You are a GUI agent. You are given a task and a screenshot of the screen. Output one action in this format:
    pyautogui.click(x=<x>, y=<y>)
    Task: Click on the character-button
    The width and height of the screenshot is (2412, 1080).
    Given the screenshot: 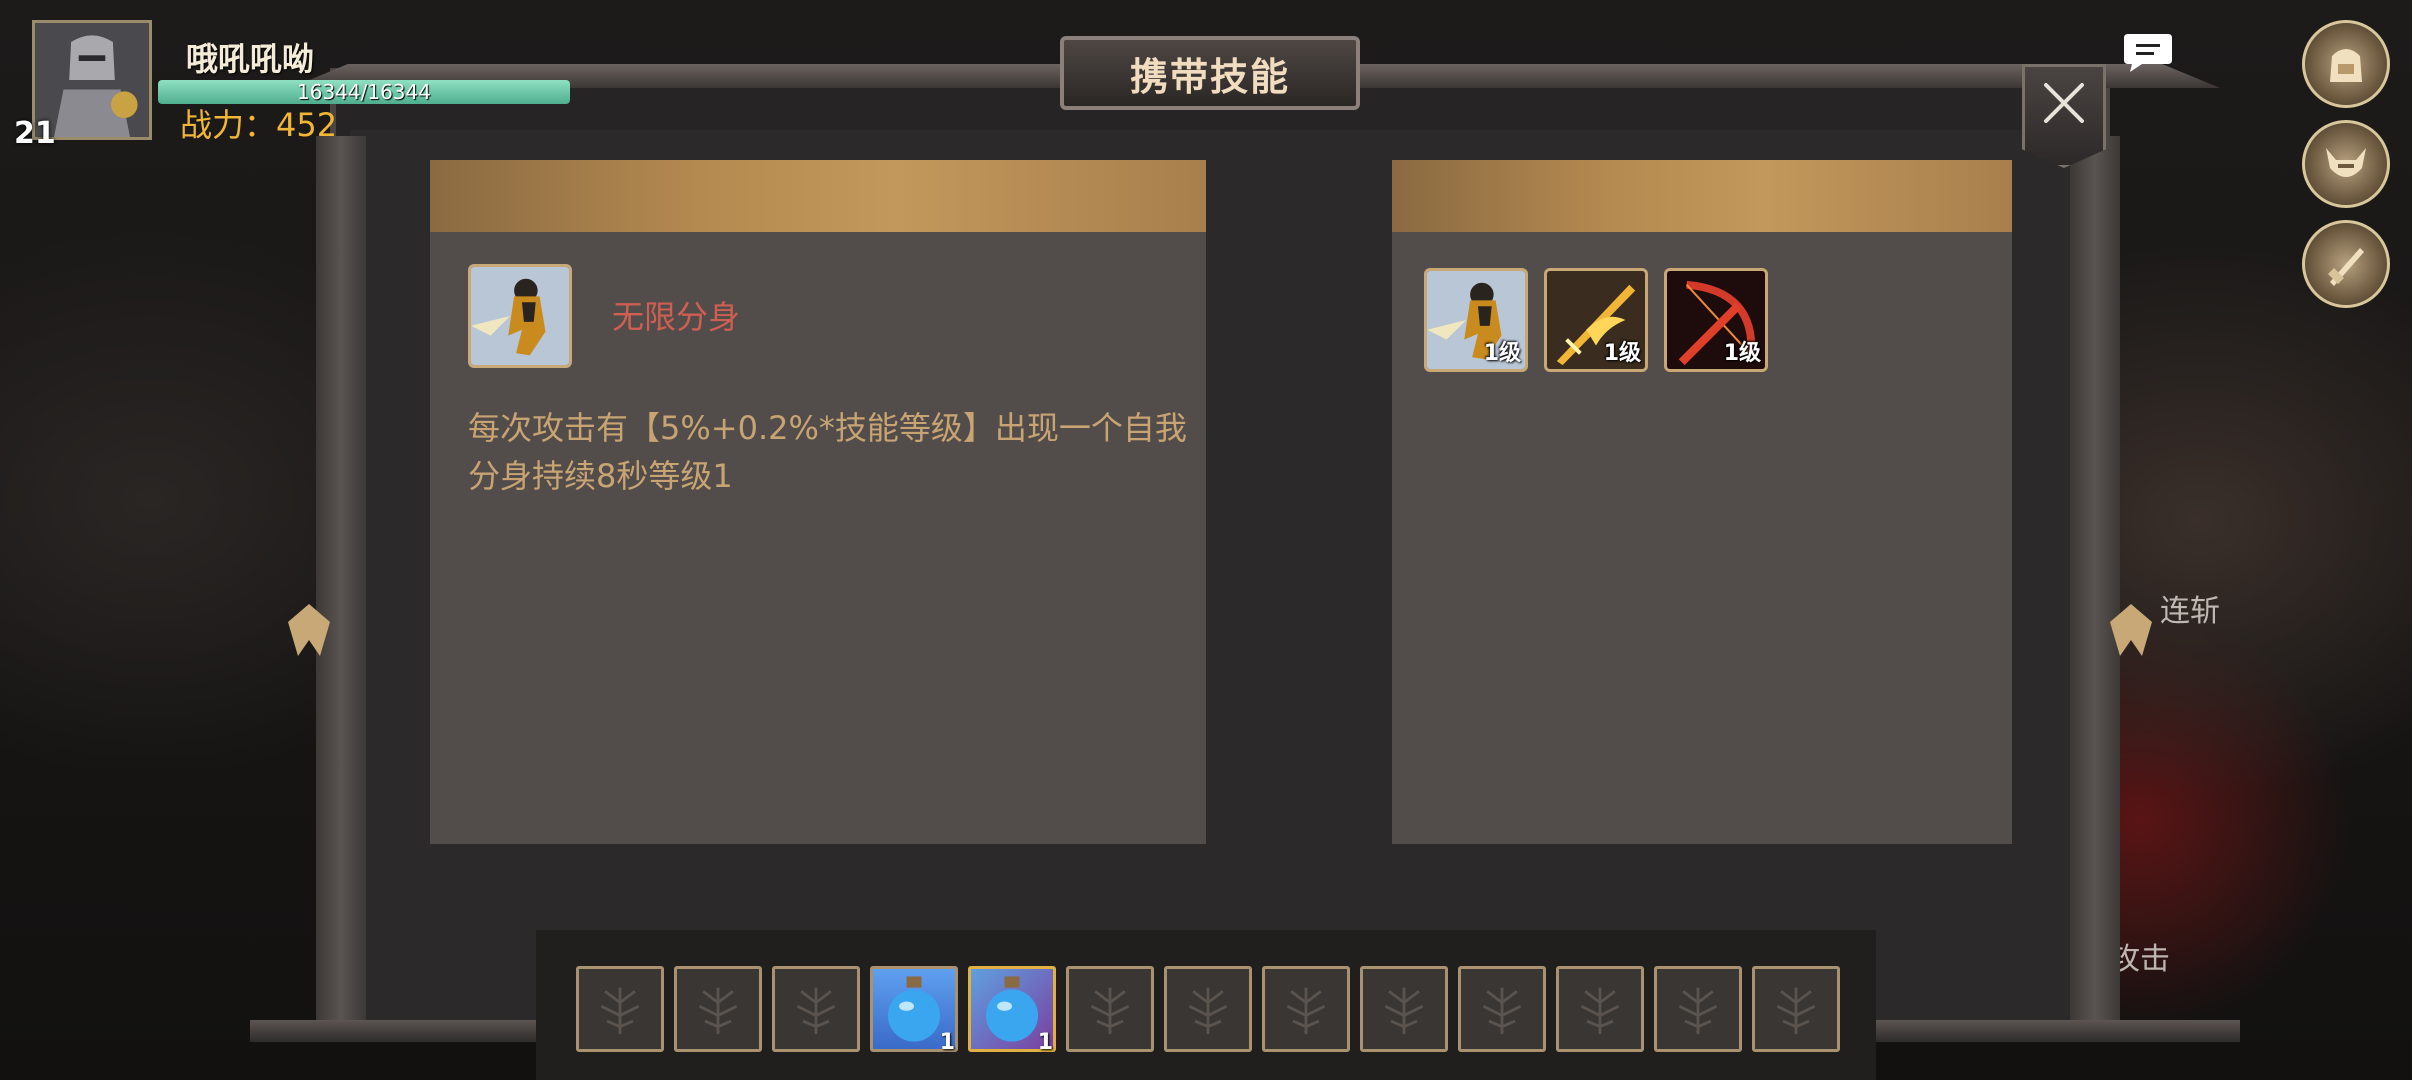 What is the action you would take?
    pyautogui.click(x=2346, y=164)
    